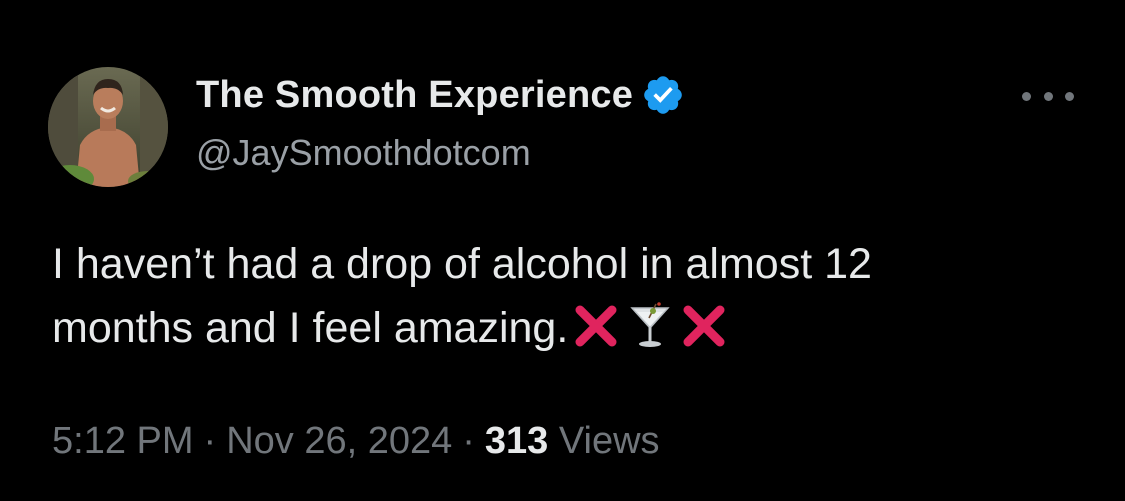  I want to click on tweet-time: 5:12 PM, so click(123, 441).